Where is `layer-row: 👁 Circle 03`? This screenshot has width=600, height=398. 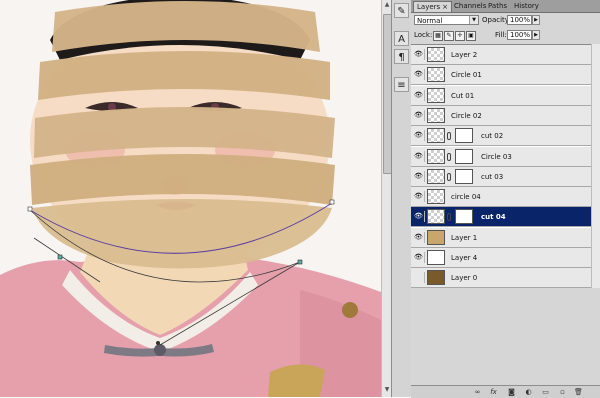
layer-row: 👁 Circle 03 is located at coordinates (505, 156).